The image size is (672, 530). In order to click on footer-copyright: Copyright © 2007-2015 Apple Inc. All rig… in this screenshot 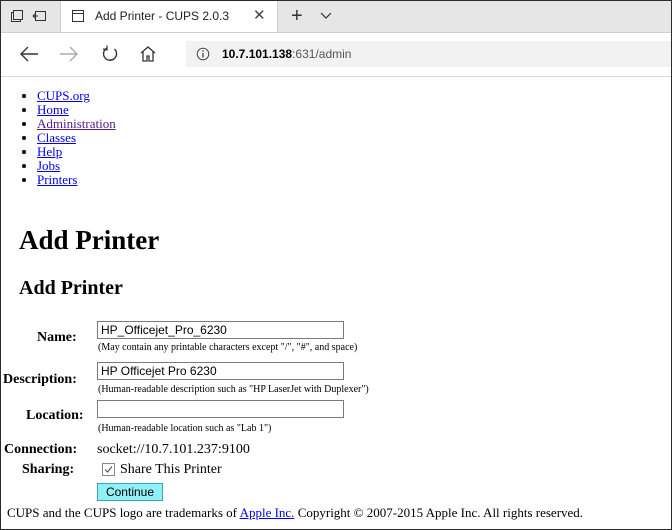, I will do `click(440, 512)`.